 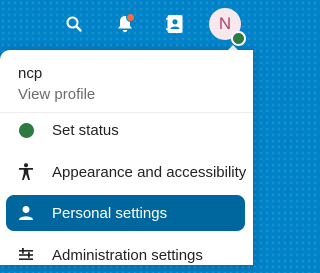 What do you see at coordinates (149, 172) in the screenshot?
I see `menu-item-label: Appearance and accessibility` at bounding box center [149, 172].